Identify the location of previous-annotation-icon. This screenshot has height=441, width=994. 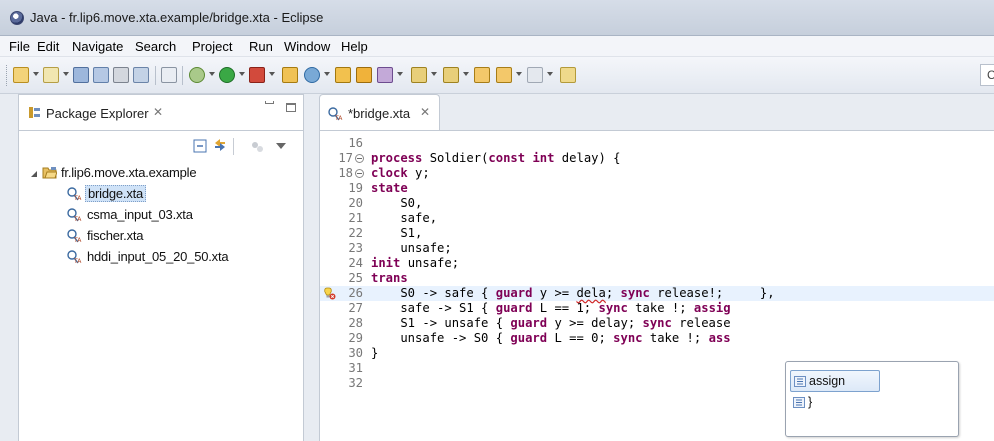
(451, 75).